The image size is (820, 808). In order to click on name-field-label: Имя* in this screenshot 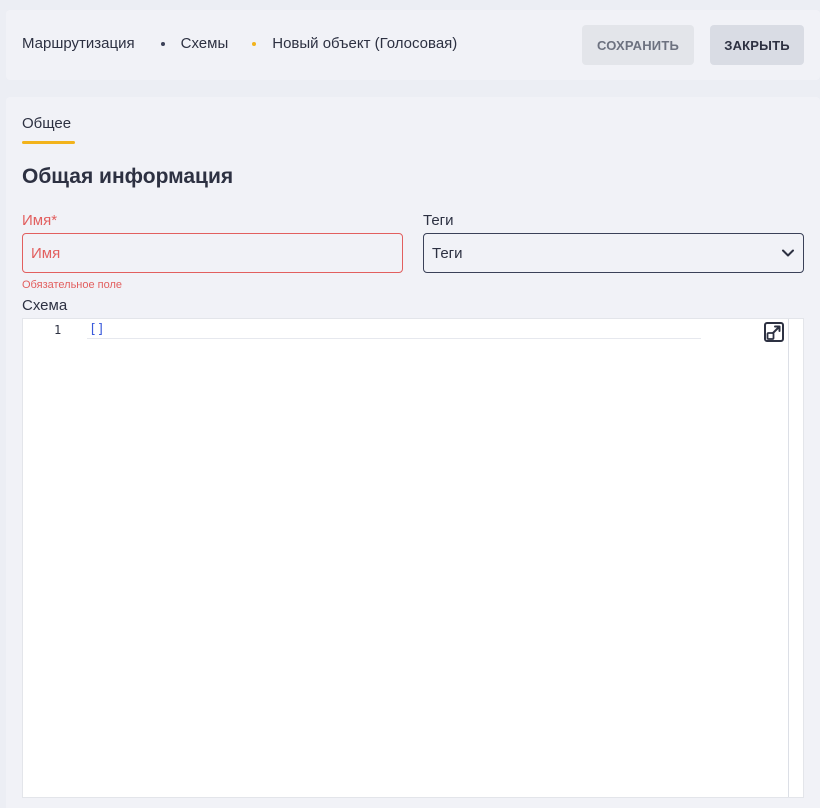, I will do `click(40, 220)`.